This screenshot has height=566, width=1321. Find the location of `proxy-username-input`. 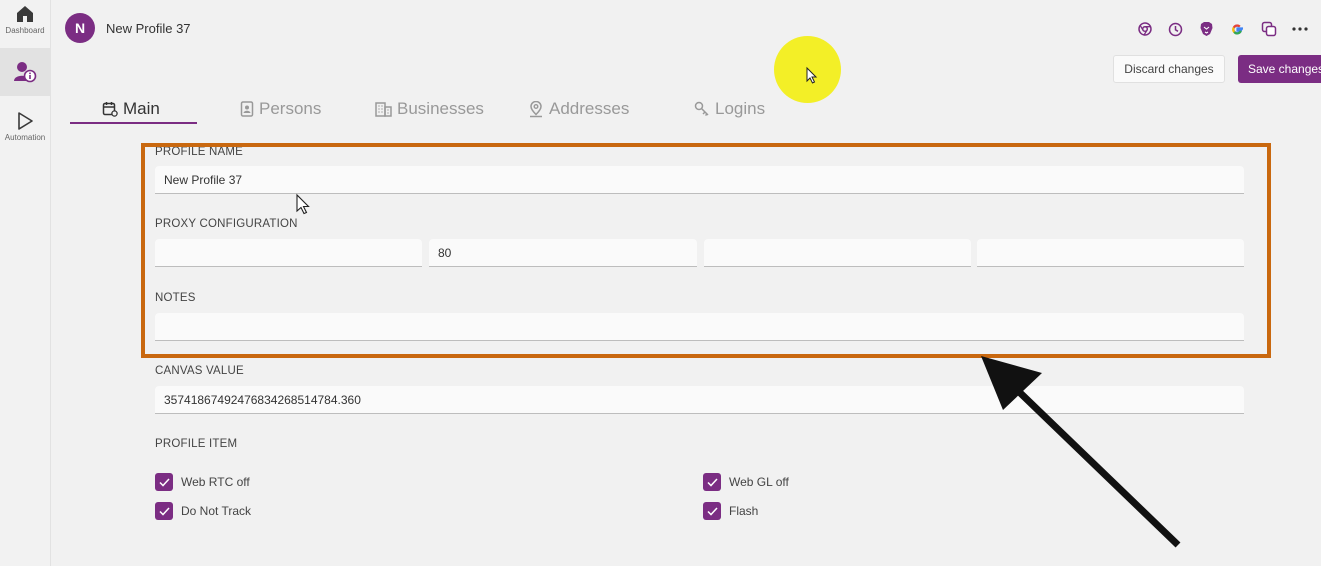

proxy-username-input is located at coordinates (837, 253).